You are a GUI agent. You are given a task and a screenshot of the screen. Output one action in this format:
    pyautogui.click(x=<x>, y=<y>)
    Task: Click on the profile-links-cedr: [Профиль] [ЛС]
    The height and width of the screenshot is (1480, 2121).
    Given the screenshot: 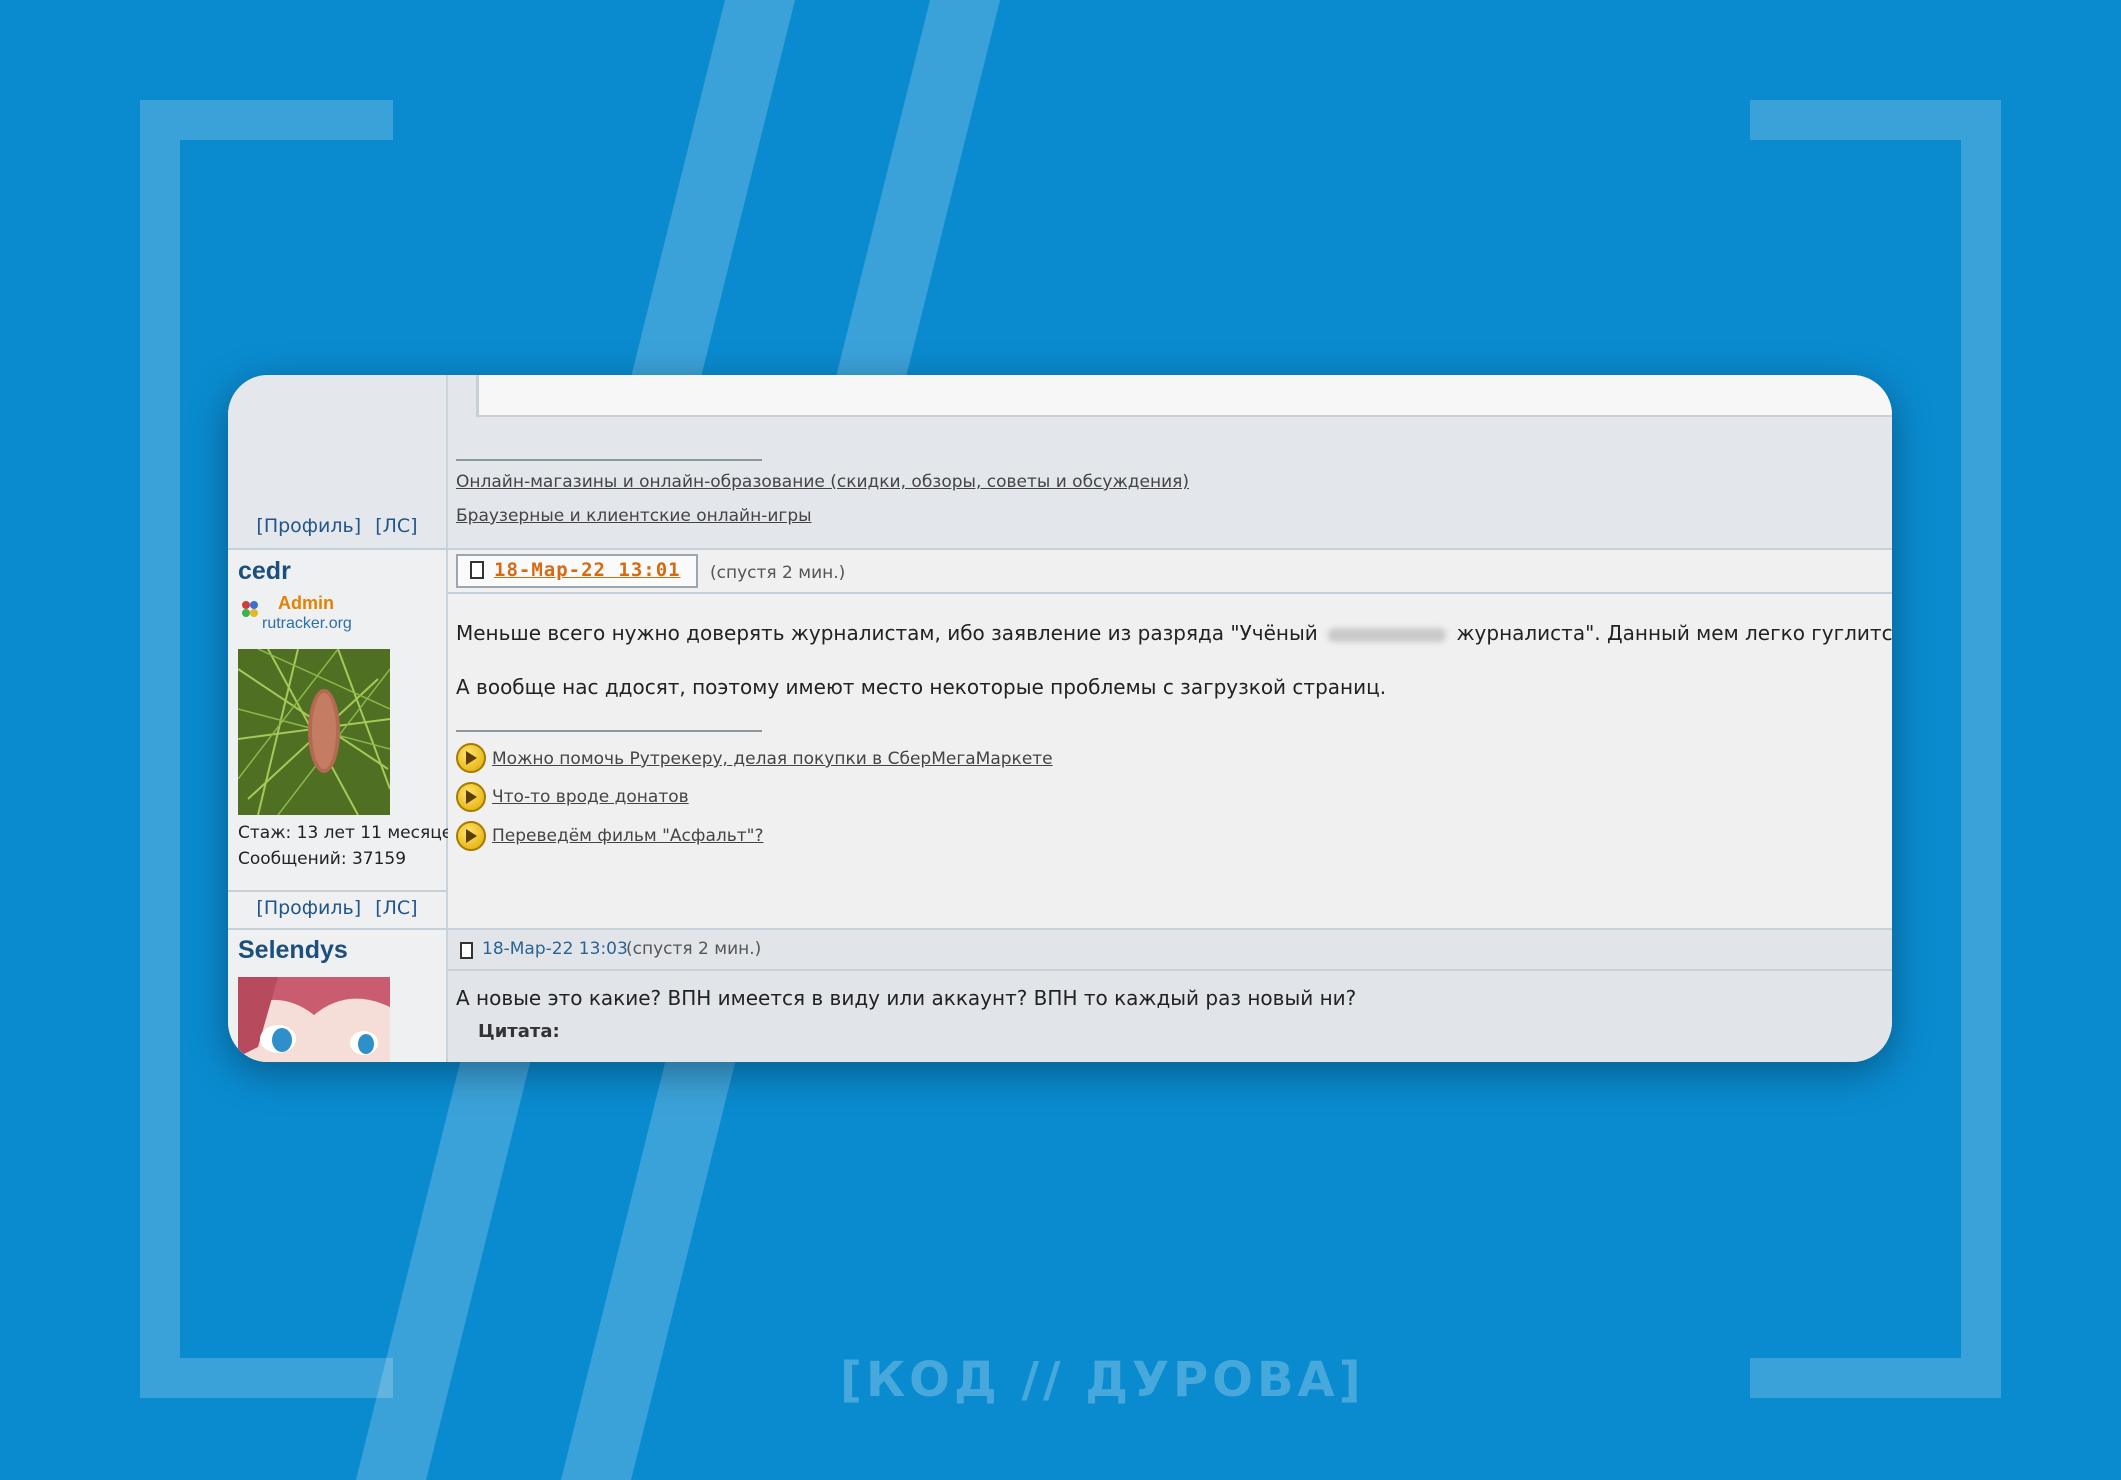 What is the action you would take?
    pyautogui.click(x=337, y=908)
    